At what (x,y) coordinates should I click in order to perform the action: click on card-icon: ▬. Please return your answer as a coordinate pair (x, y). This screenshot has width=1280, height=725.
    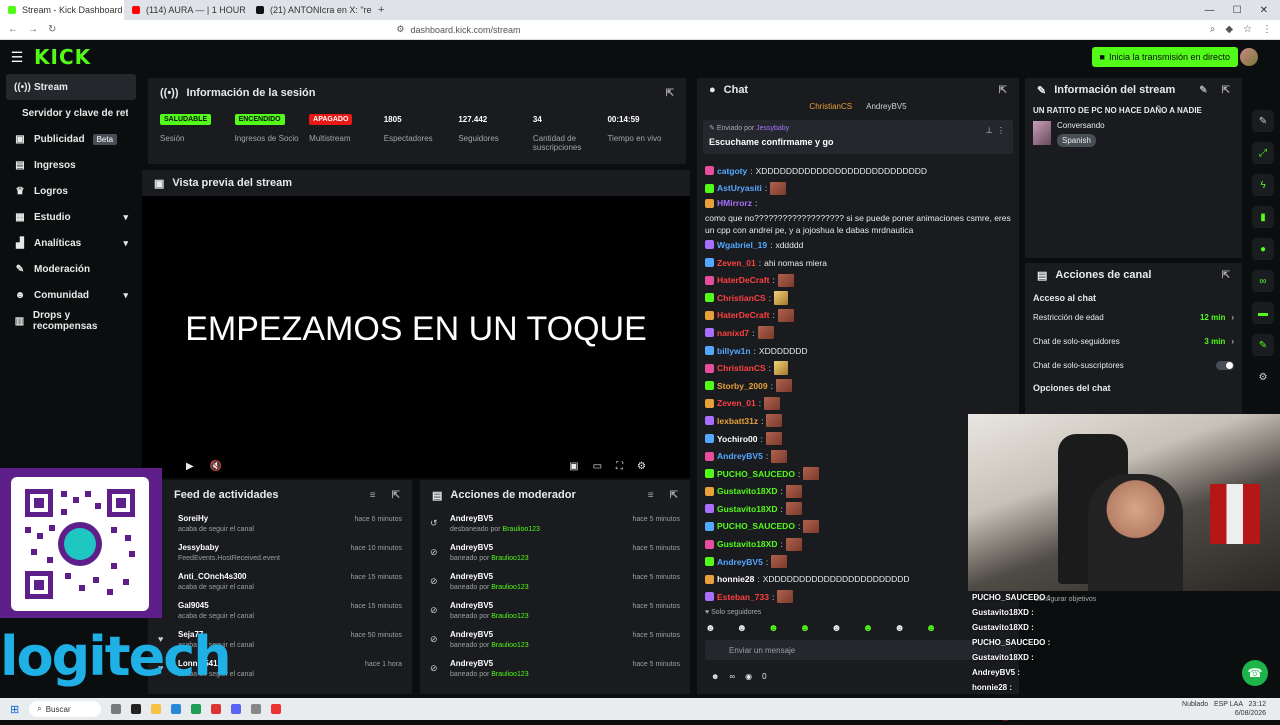
    Looking at the image, I should click on (1263, 313).